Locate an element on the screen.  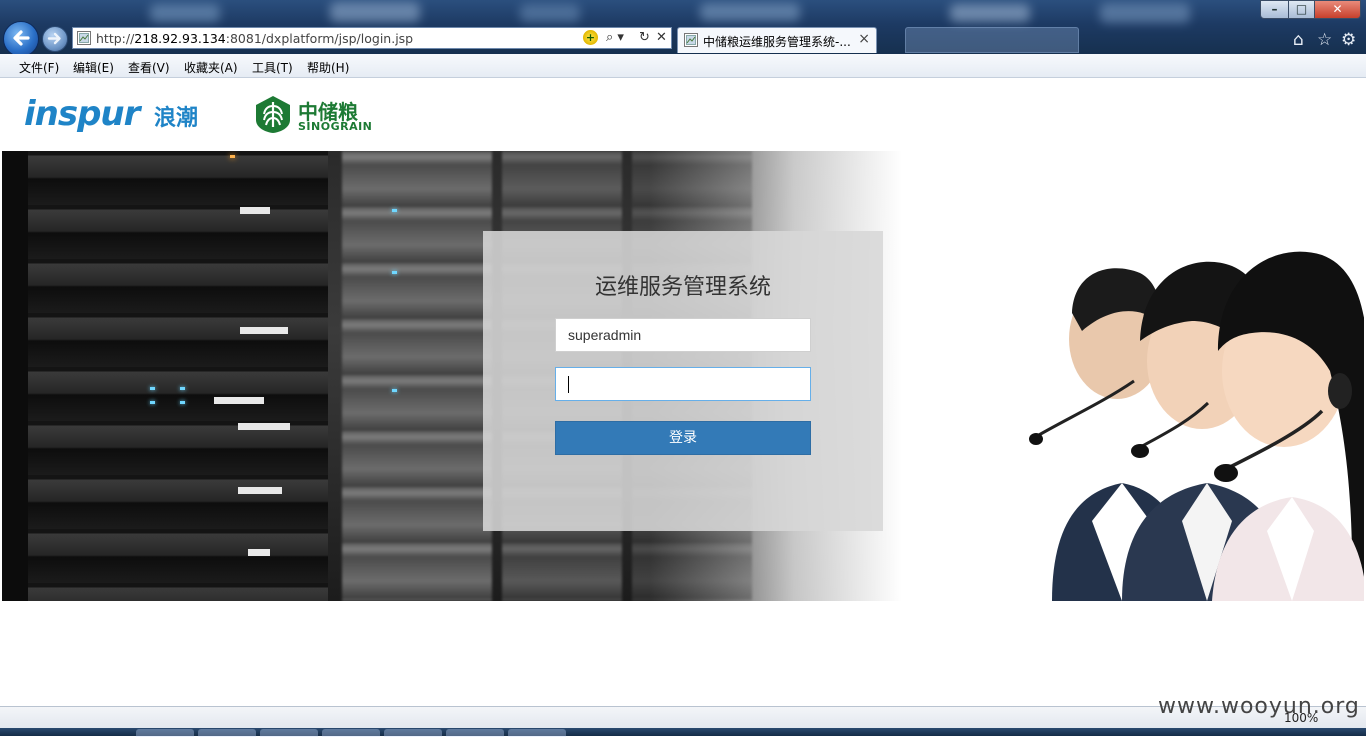
sinograin-emblem-icon is located at coordinates (273, 114).